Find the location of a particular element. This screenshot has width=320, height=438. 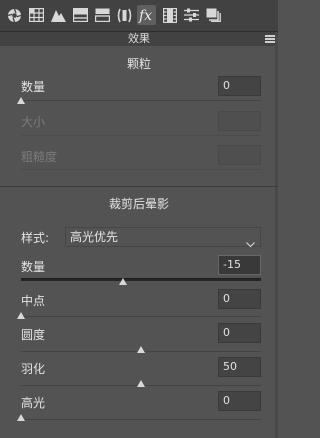

chevron-down-icon is located at coordinates (250, 242).